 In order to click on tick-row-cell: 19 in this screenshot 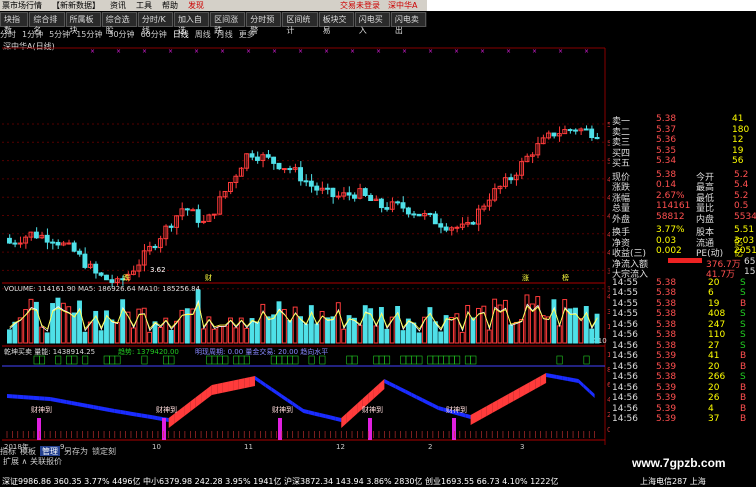, I will do `click(714, 303)`.